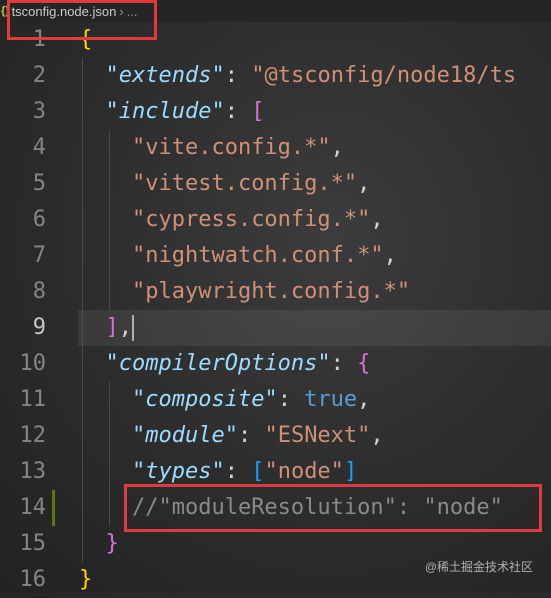 The height and width of the screenshot is (598, 551). I want to click on code-line: ],, so click(106, 328).